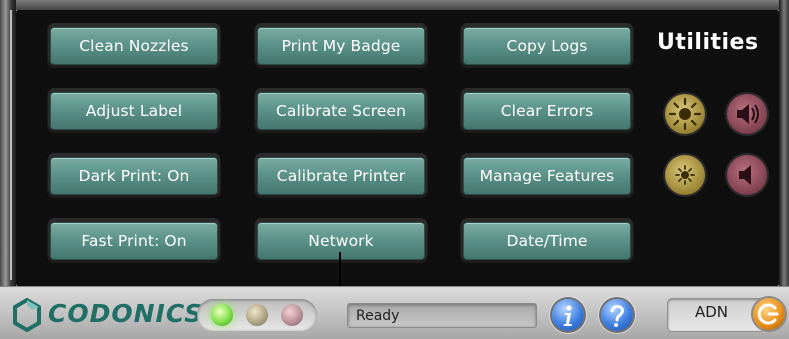  What do you see at coordinates (222, 315) in the screenshot?
I see `ready-led` at bounding box center [222, 315].